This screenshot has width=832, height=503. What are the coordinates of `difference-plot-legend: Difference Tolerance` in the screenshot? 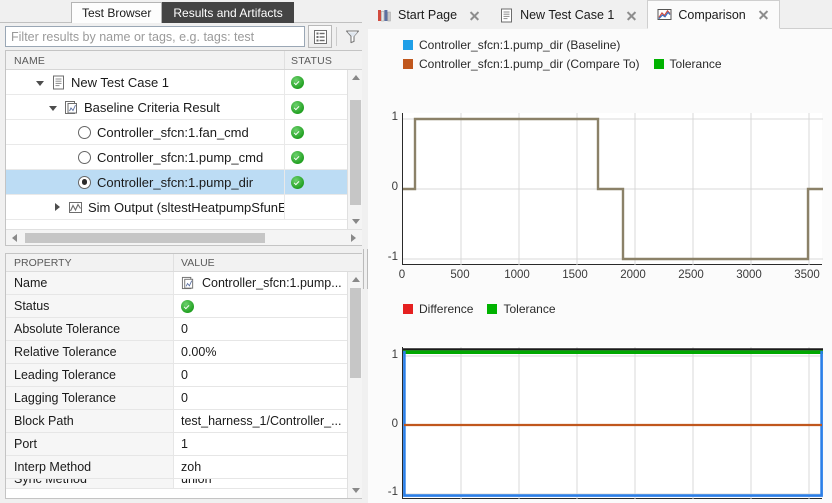 It's located at (486, 308).